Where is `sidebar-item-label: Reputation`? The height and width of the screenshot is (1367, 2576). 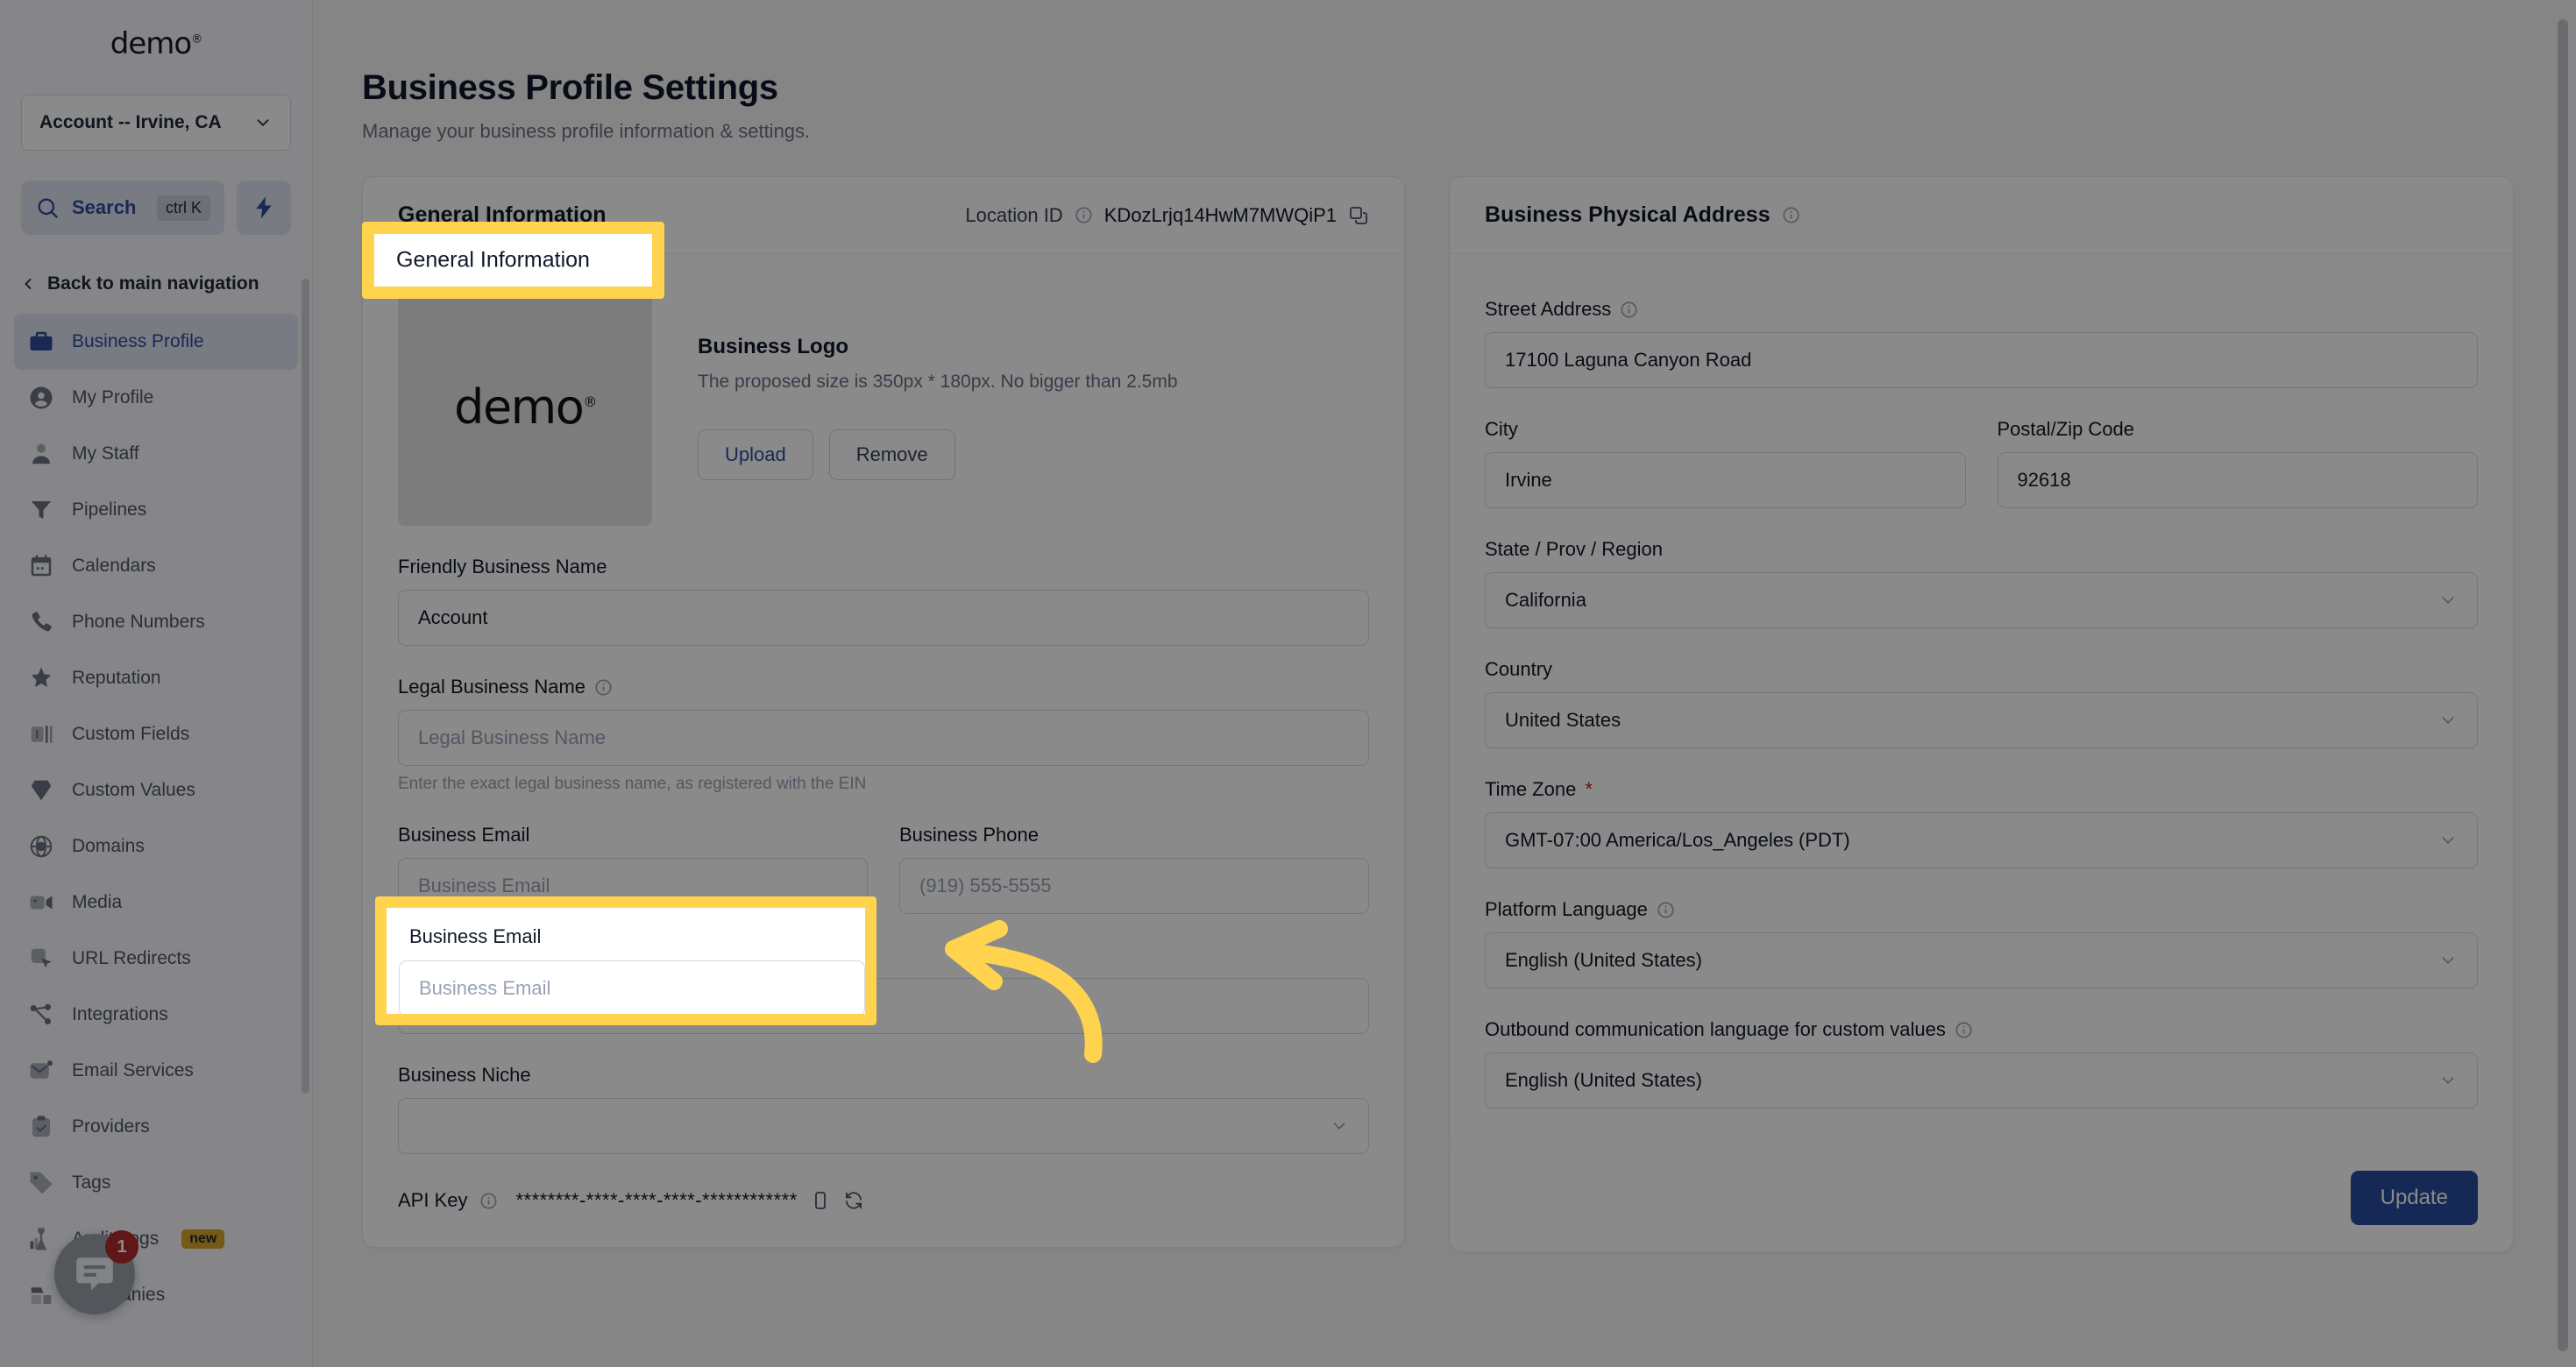 sidebar-item-label: Reputation is located at coordinates (116, 678).